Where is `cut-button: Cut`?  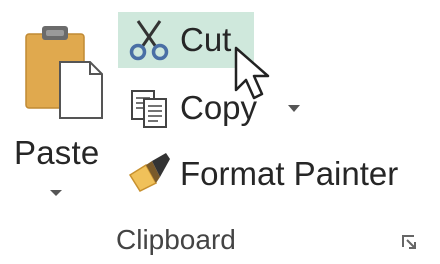 cut-button: Cut is located at coordinates (186, 40).